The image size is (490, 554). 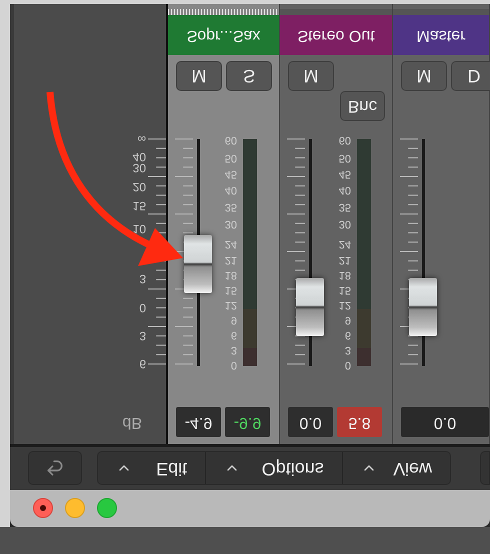 What do you see at coordinates (359, 422) in the screenshot?
I see `readout: 5.8` at bounding box center [359, 422].